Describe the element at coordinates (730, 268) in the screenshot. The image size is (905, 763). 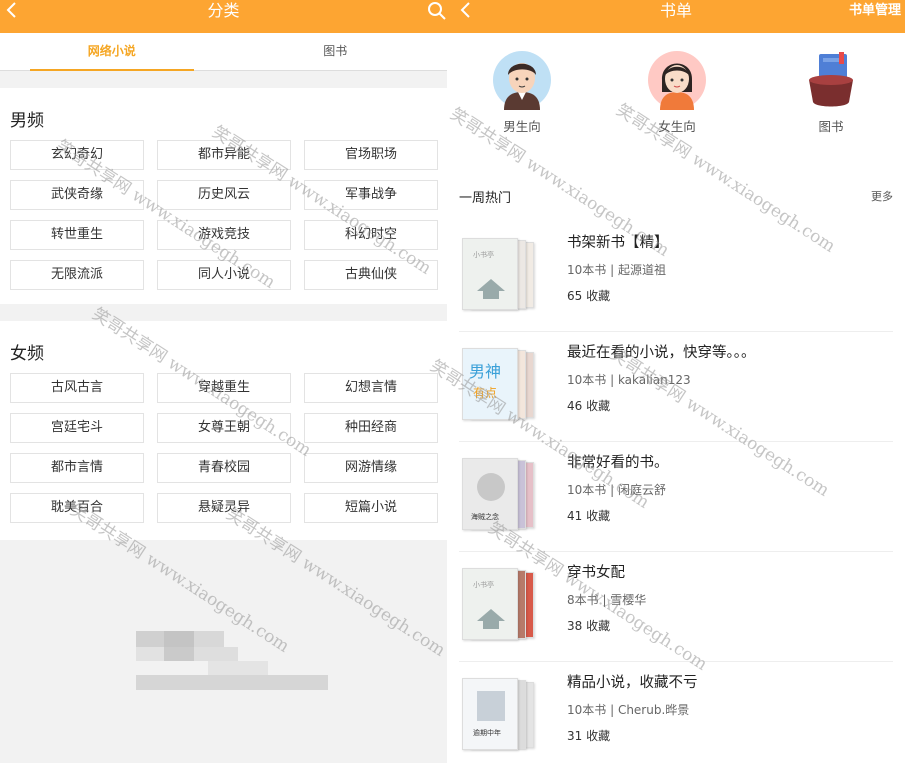
I see `booklist-info: 书架新书【精】 10本书 | 起源道祖 65 收藏` at that location.